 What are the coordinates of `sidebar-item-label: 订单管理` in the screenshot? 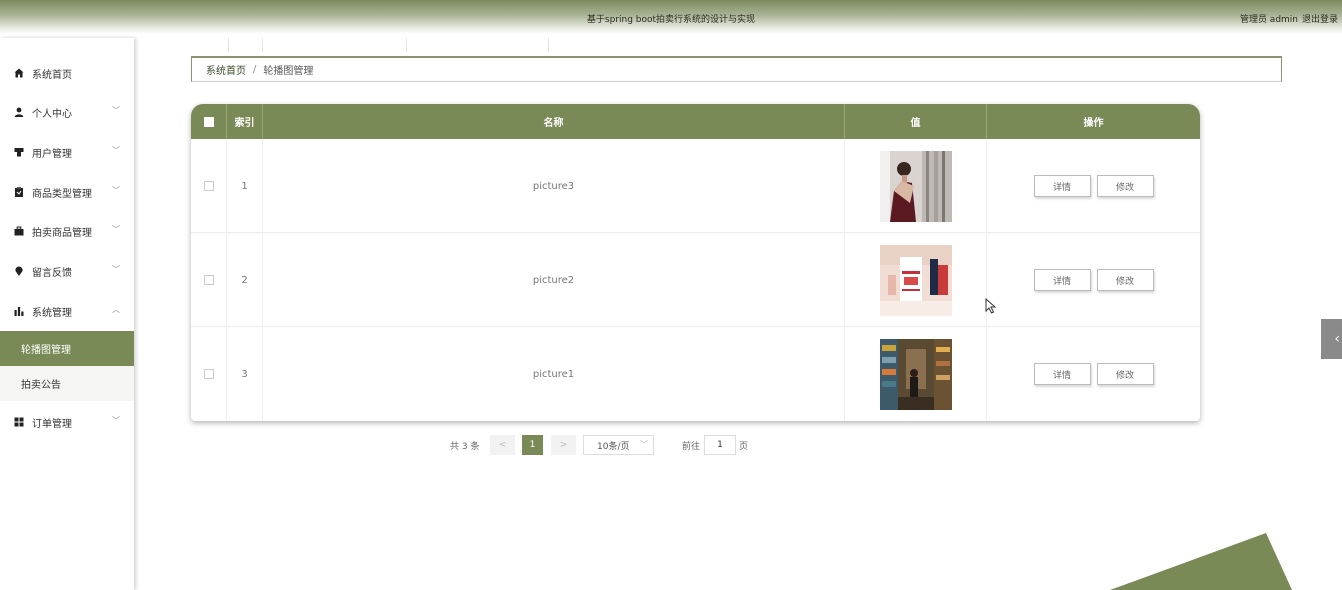 It's located at (52, 424).